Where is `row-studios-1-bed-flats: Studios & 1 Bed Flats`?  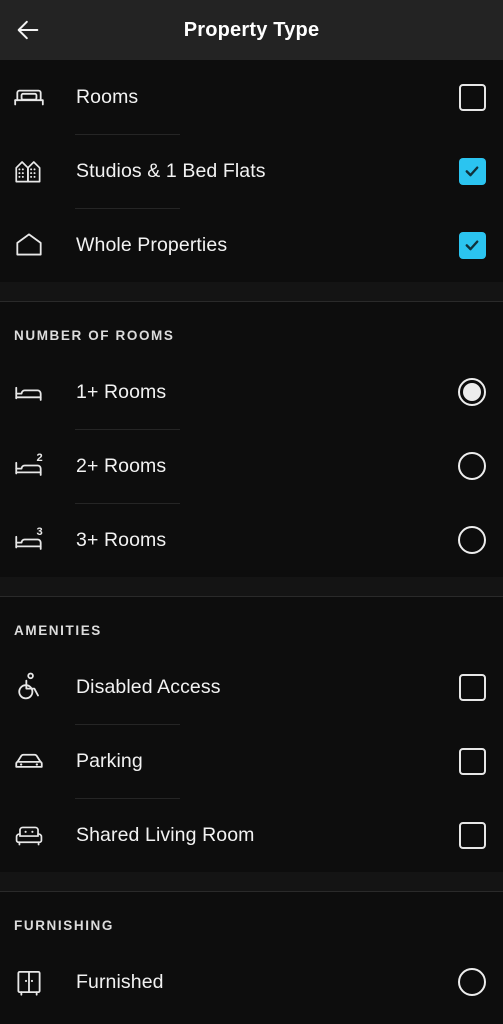
row-studios-1-bed-flats: Studios & 1 Bed Flats is located at coordinates (251, 171).